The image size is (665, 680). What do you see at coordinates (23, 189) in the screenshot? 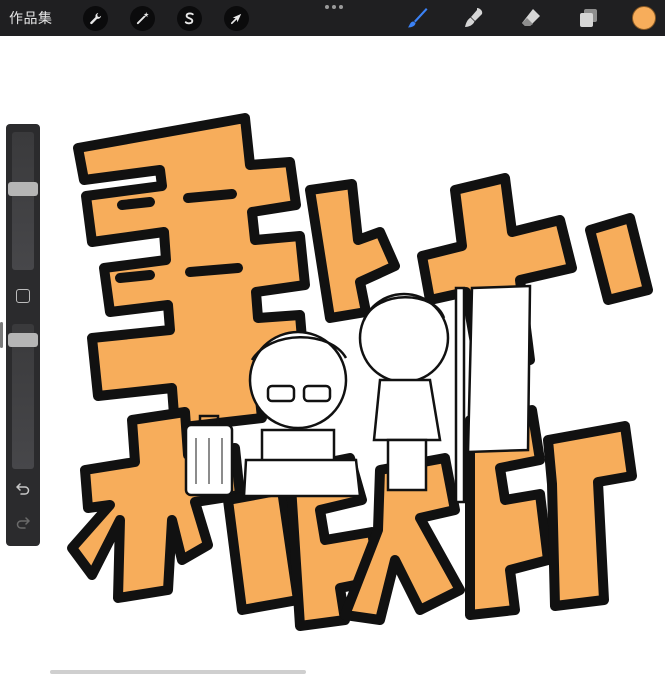
I see `brush-size-handle` at bounding box center [23, 189].